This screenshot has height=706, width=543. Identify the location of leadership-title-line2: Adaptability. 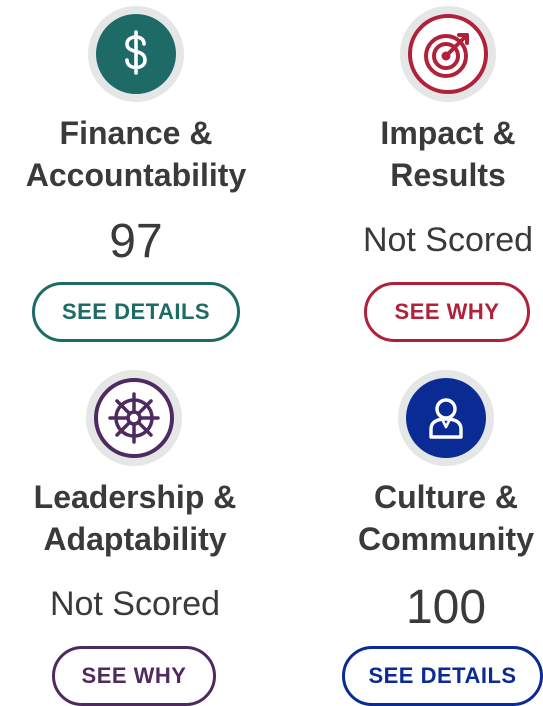
(135, 539).